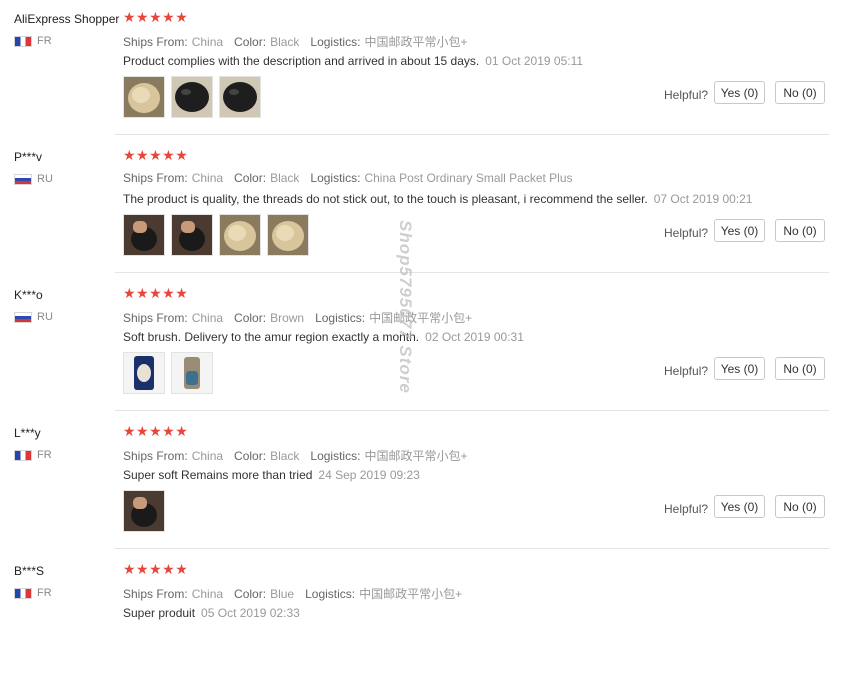  What do you see at coordinates (27, 433) in the screenshot?
I see `reviewer-name: L***y` at bounding box center [27, 433].